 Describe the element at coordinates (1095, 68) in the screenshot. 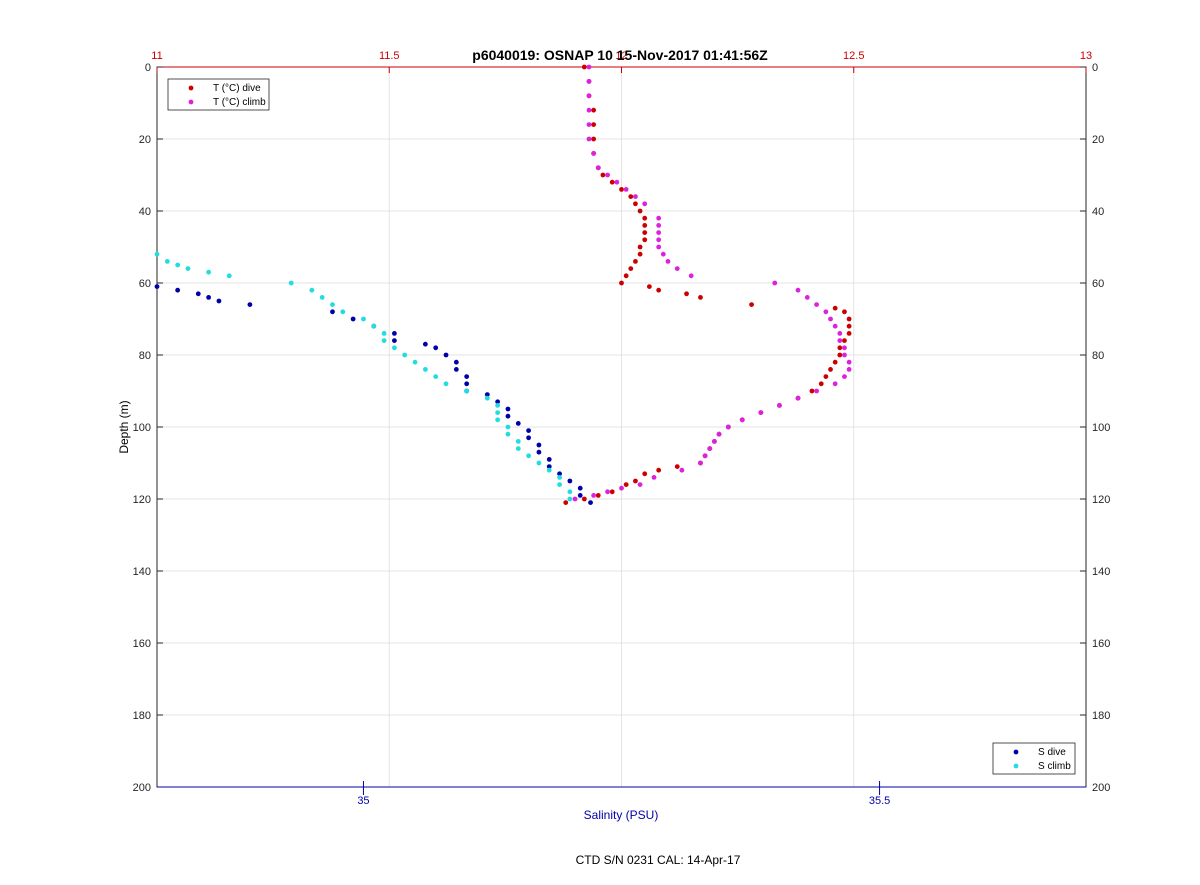

I see `y-tick-label-right: 0` at that location.